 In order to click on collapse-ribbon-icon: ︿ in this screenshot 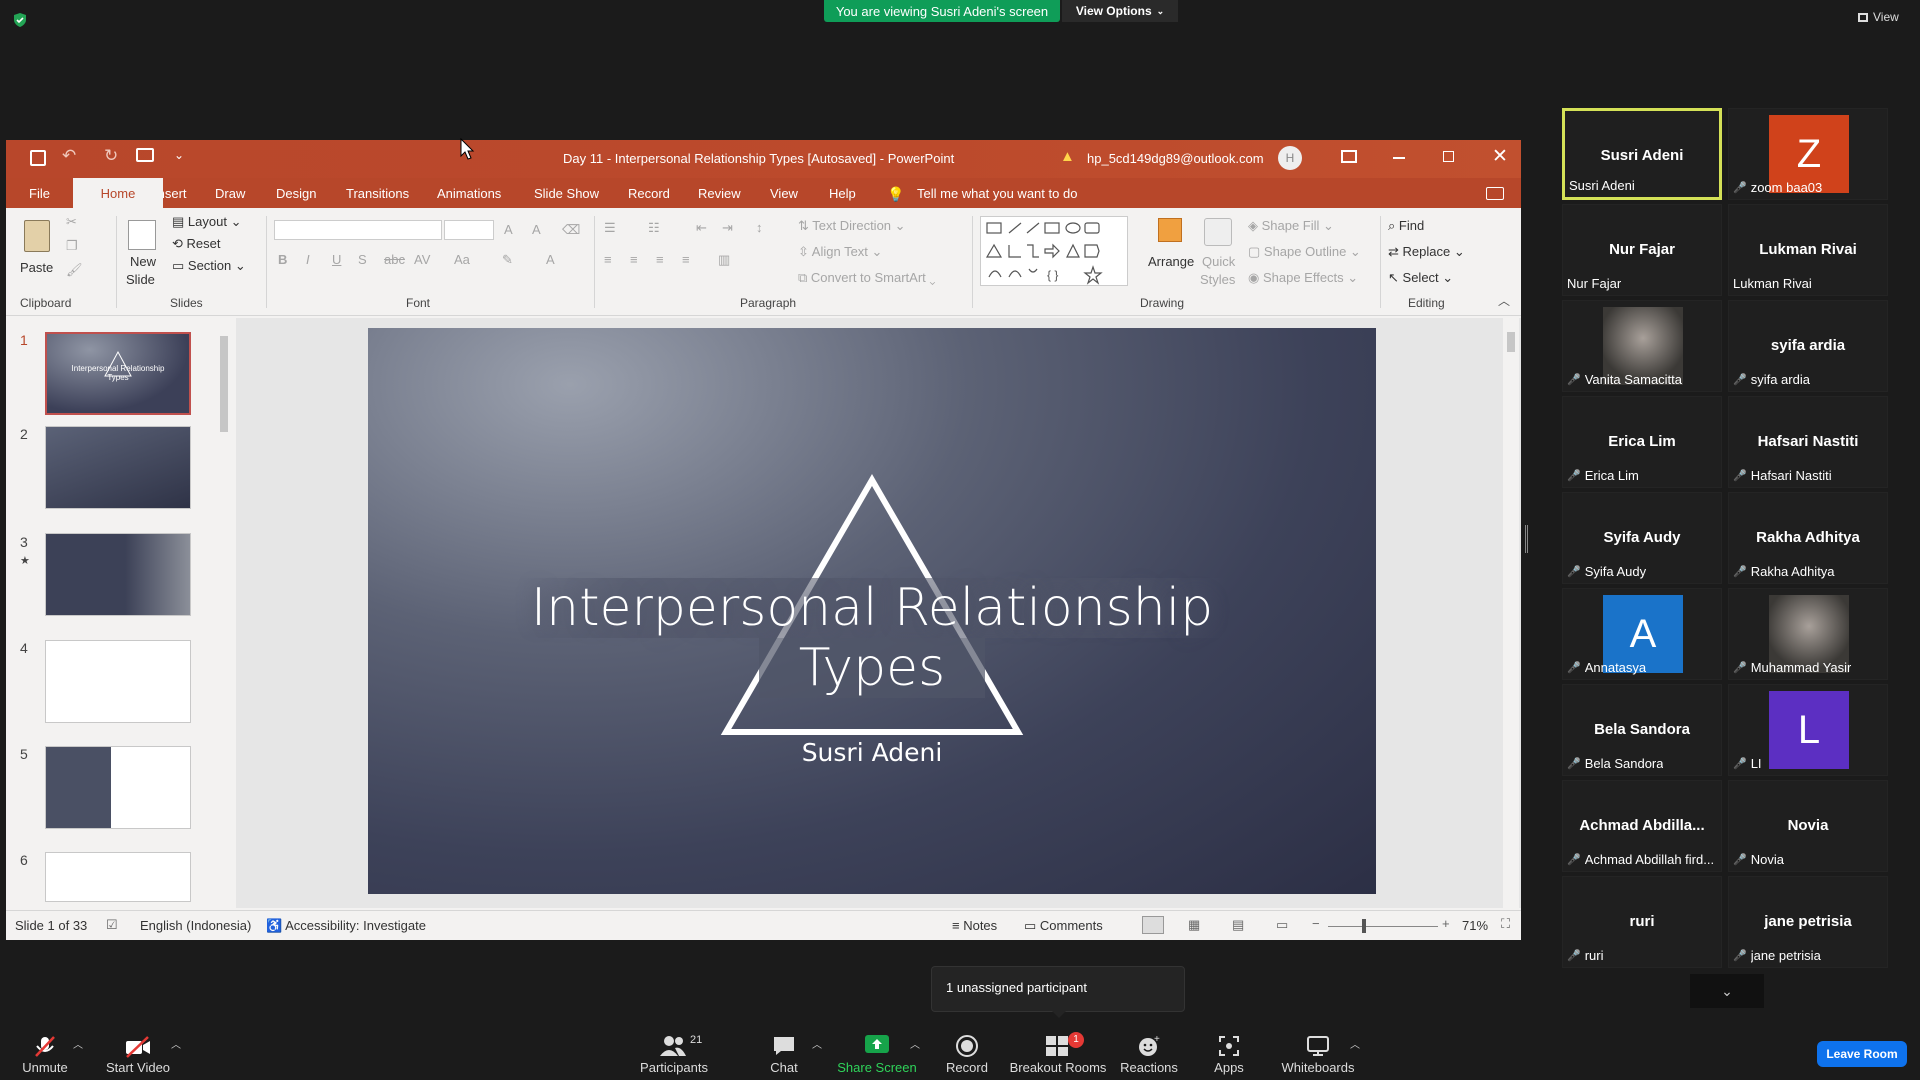, I will do `click(1504, 300)`.